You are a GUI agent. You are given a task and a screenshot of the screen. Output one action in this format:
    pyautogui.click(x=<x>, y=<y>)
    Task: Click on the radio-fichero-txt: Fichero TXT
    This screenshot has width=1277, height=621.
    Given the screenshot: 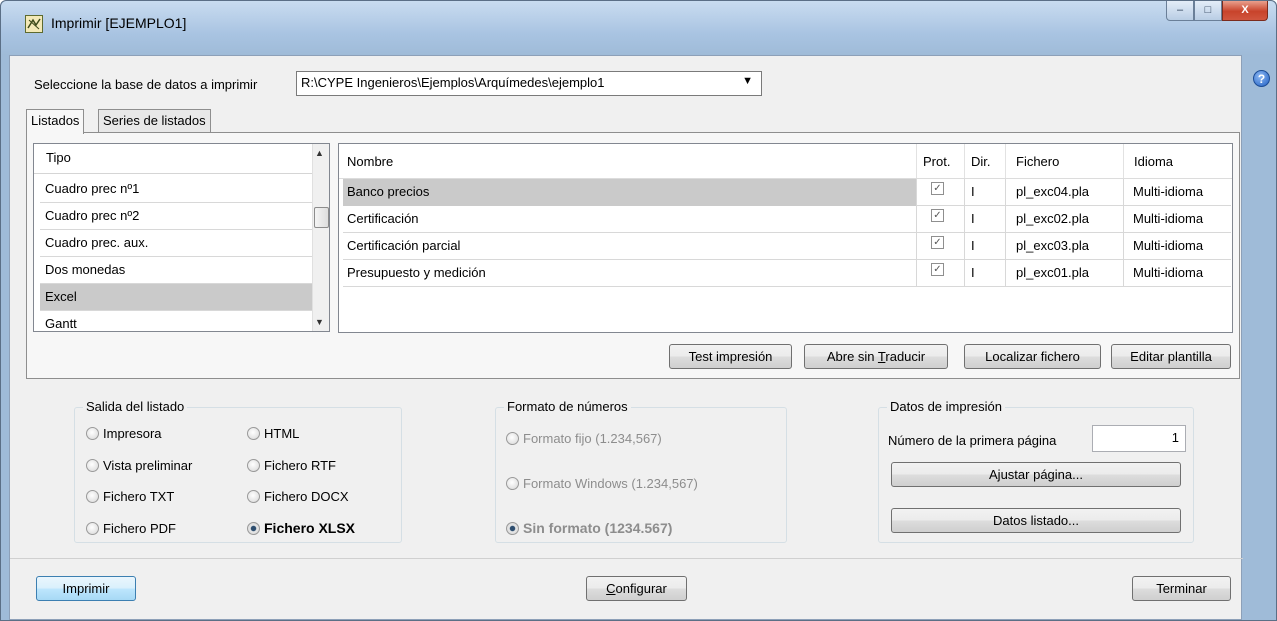 What is the action you would take?
    pyautogui.click(x=130, y=496)
    